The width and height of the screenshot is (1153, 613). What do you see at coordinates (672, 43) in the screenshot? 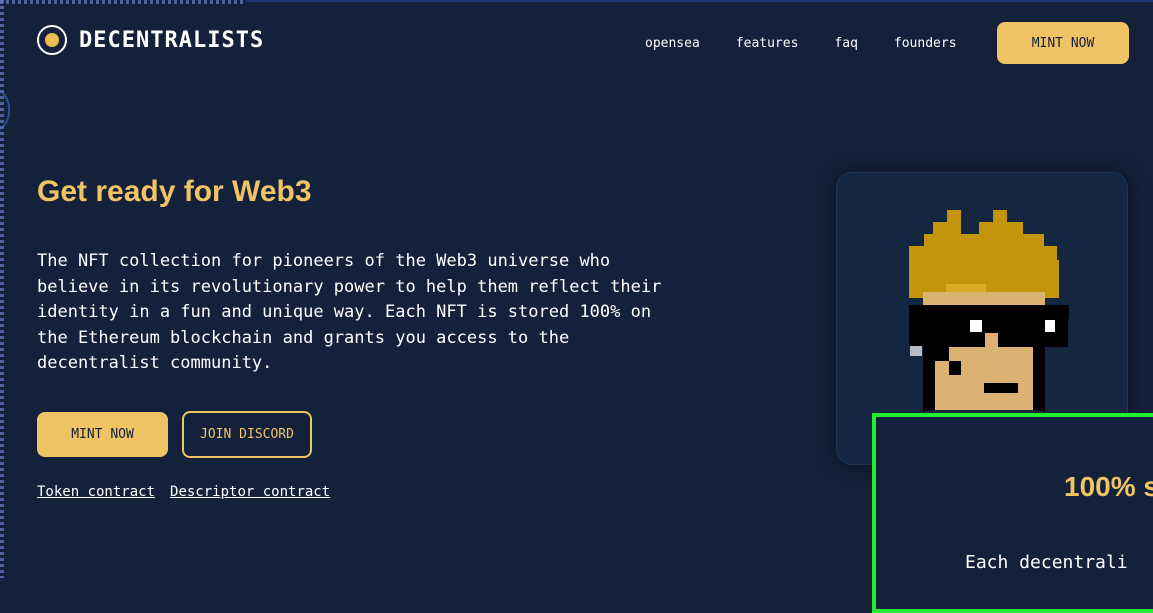
I see `nav-link-opensea: opensea` at bounding box center [672, 43].